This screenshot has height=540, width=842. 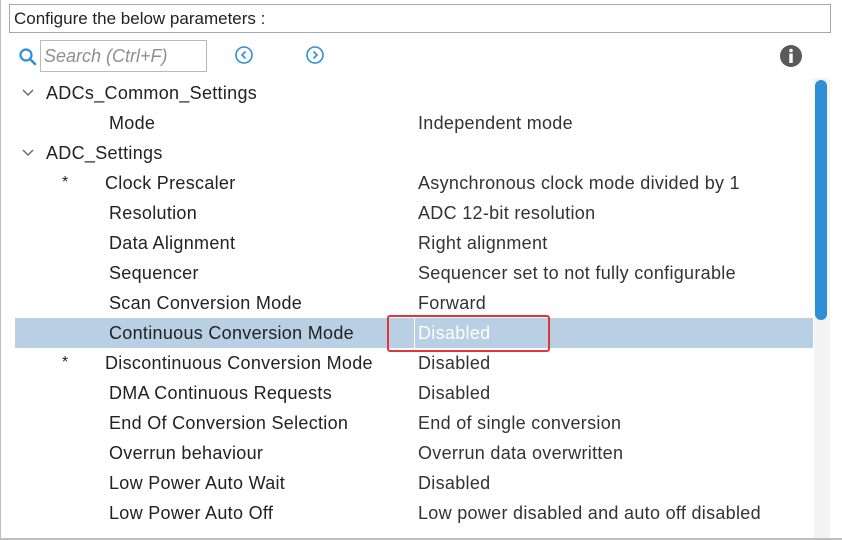 What do you see at coordinates (170, 183) in the screenshot?
I see `param-name: Clock Prescaler` at bounding box center [170, 183].